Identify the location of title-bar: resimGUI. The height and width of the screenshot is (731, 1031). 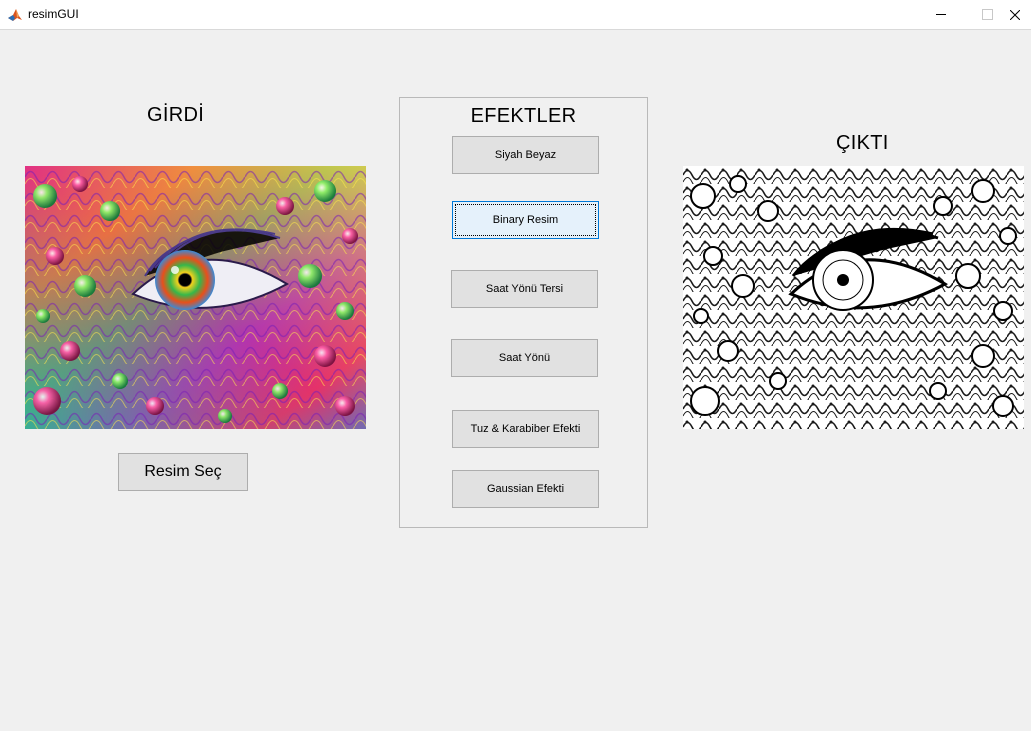
(515, 15).